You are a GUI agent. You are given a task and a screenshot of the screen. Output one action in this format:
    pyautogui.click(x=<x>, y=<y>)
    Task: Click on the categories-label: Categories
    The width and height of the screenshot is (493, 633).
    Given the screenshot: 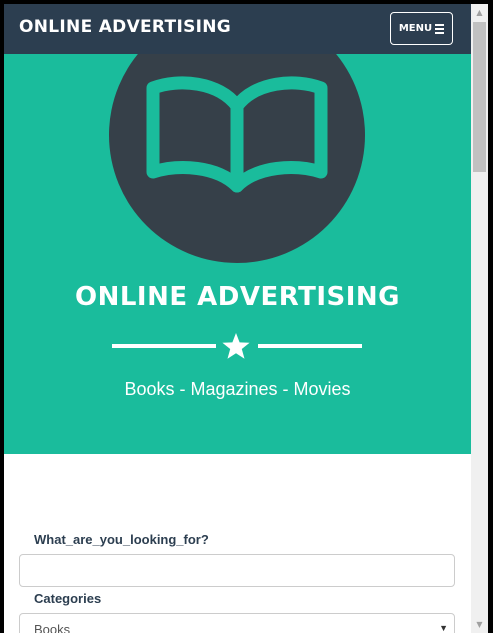 What is the action you would take?
    pyautogui.click(x=68, y=598)
    